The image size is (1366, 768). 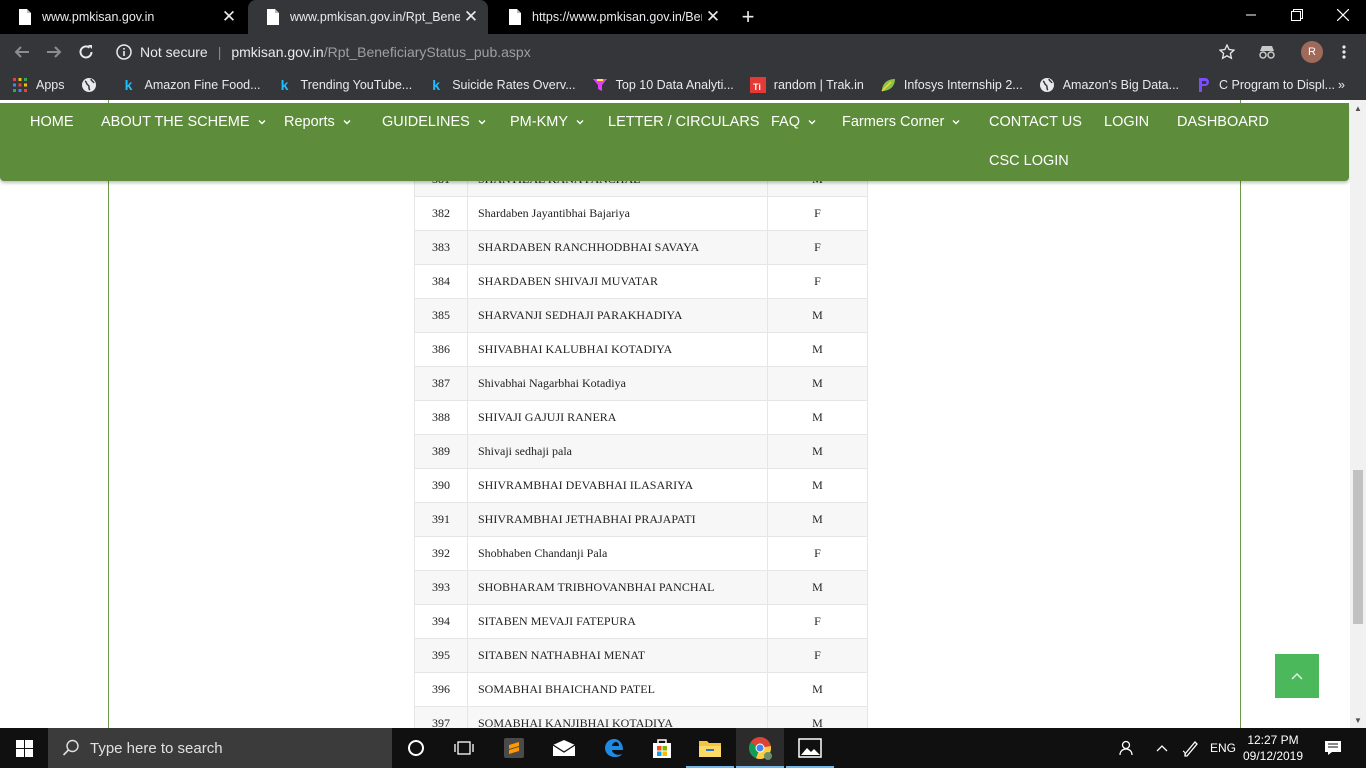 What do you see at coordinates (441, 621) in the screenshot?
I see `serial-number-cell: 394` at bounding box center [441, 621].